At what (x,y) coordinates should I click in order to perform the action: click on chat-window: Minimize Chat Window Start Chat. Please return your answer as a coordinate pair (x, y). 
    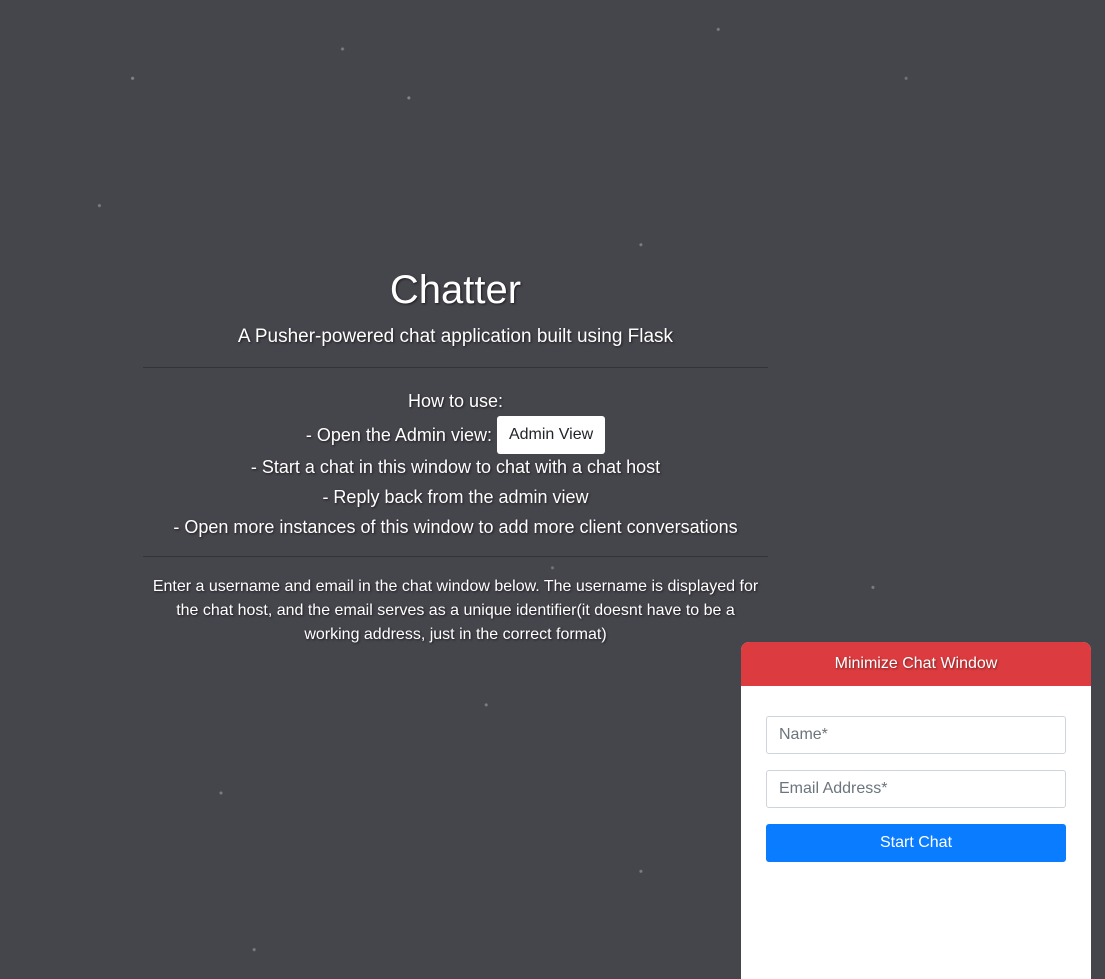
    Looking at the image, I should click on (916, 810).